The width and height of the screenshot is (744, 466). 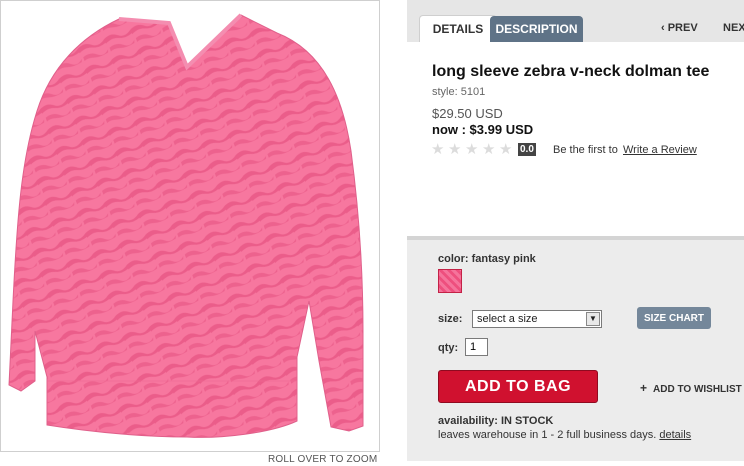 I want to click on rating-stars: ★ ★ ★ ★ ★, so click(x=473, y=149).